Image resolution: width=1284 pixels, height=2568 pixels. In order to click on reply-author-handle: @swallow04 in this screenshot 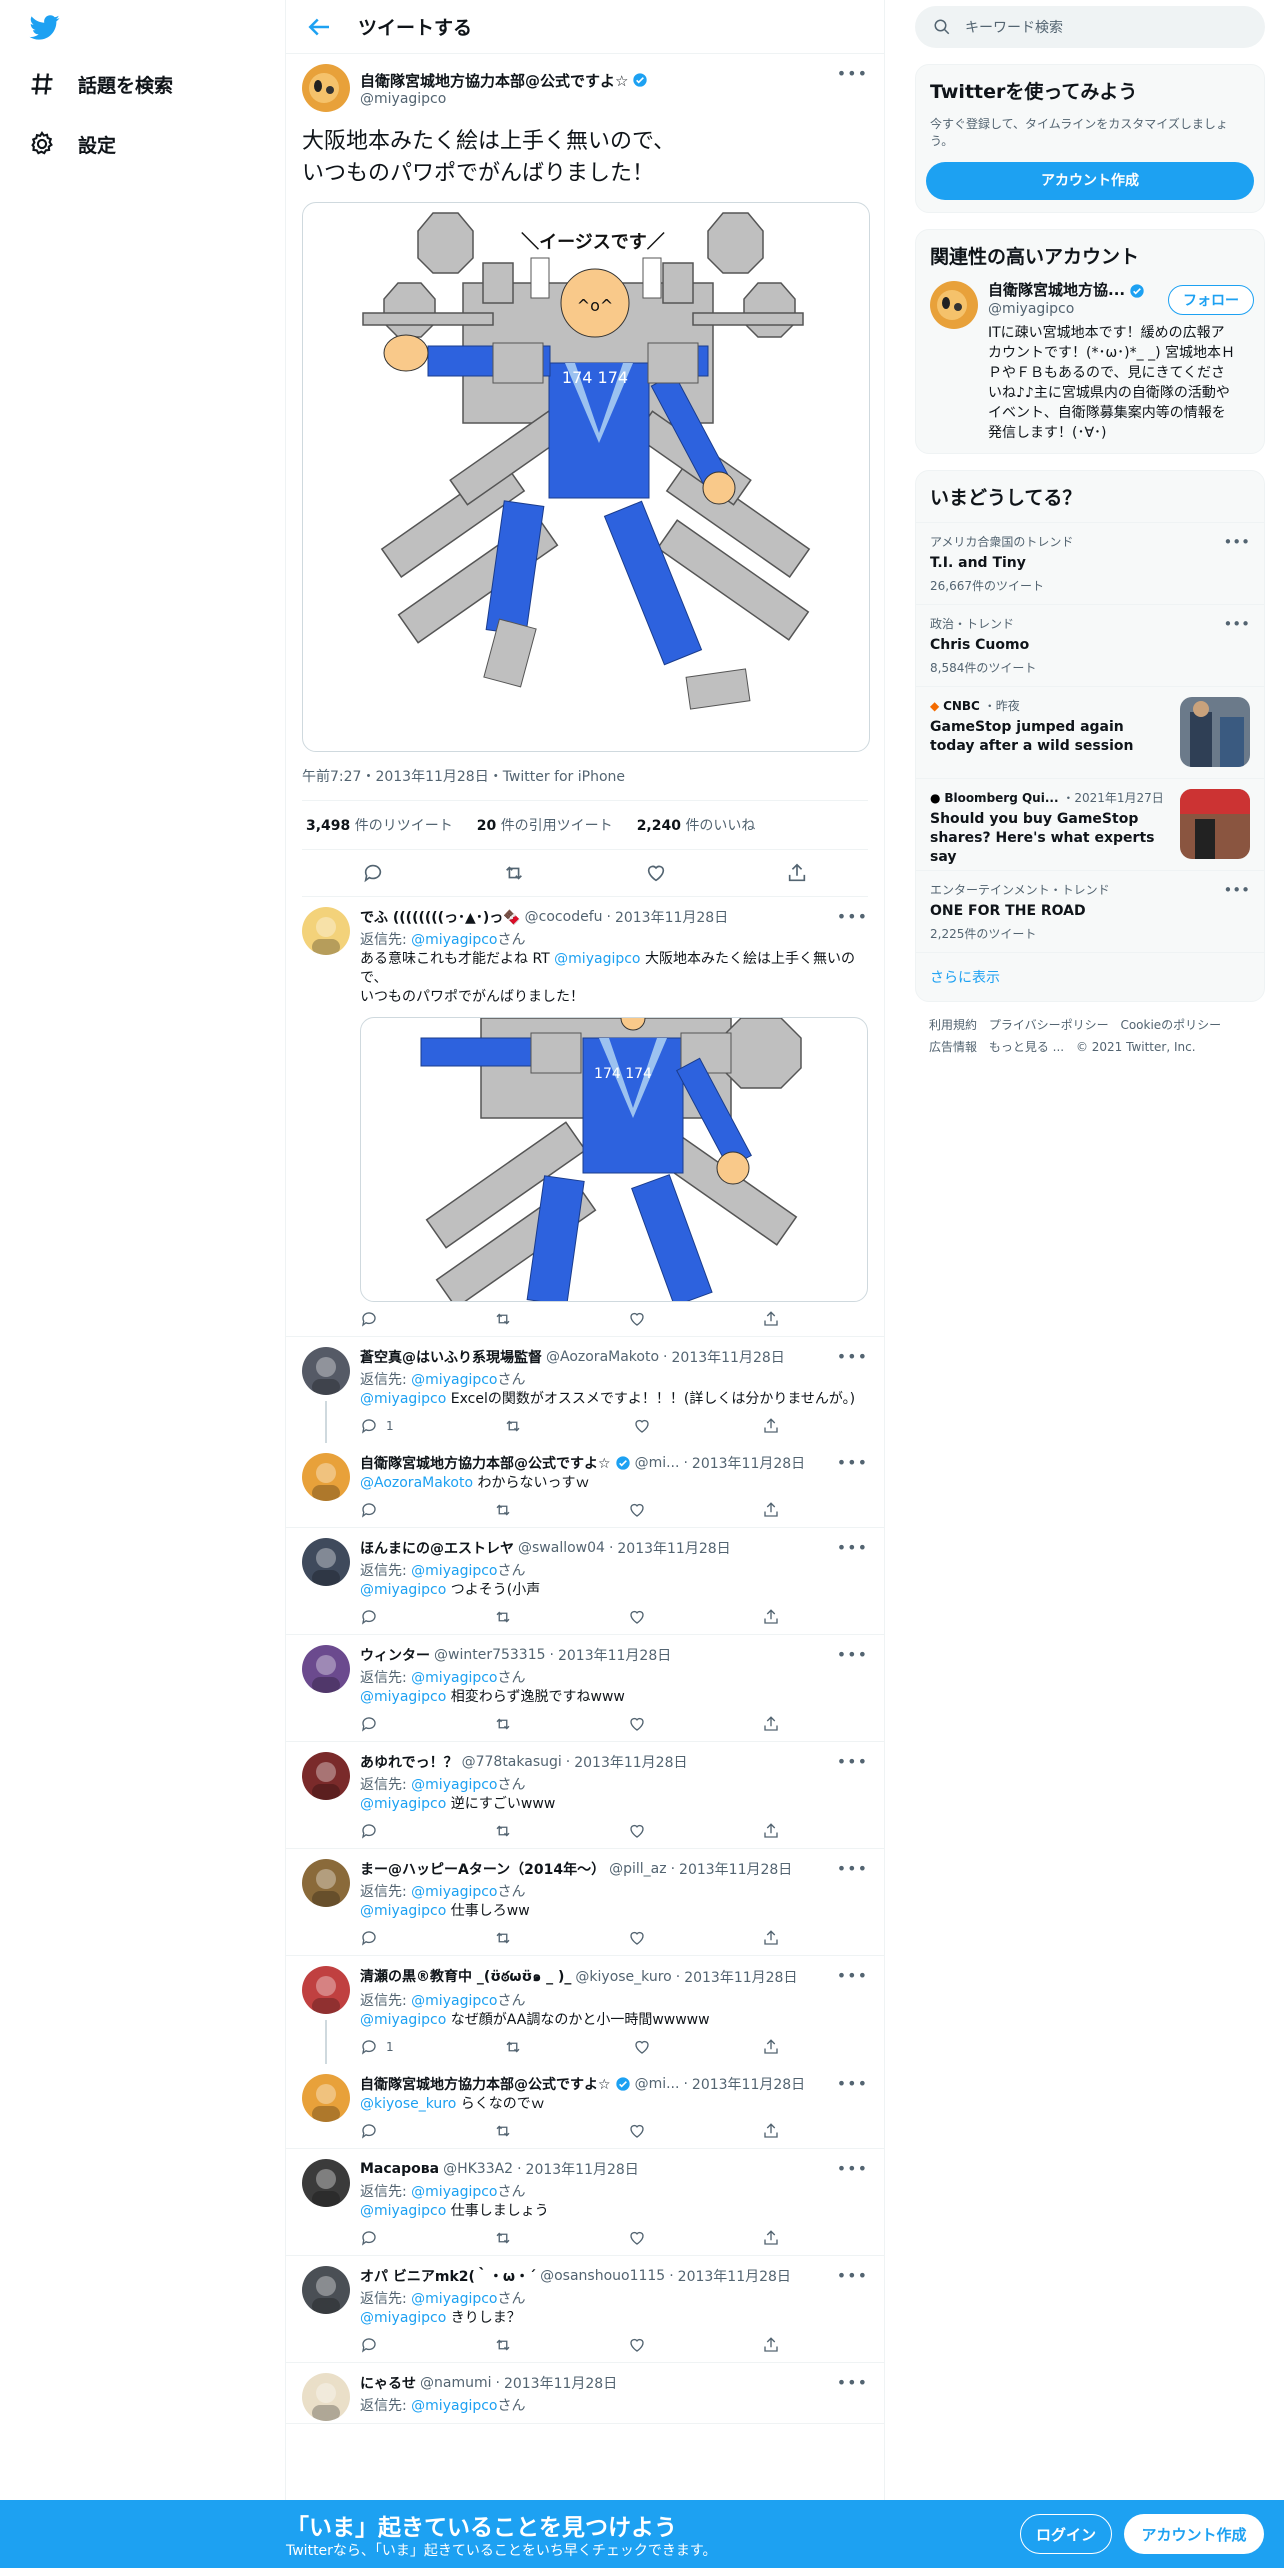, I will do `click(561, 1548)`.